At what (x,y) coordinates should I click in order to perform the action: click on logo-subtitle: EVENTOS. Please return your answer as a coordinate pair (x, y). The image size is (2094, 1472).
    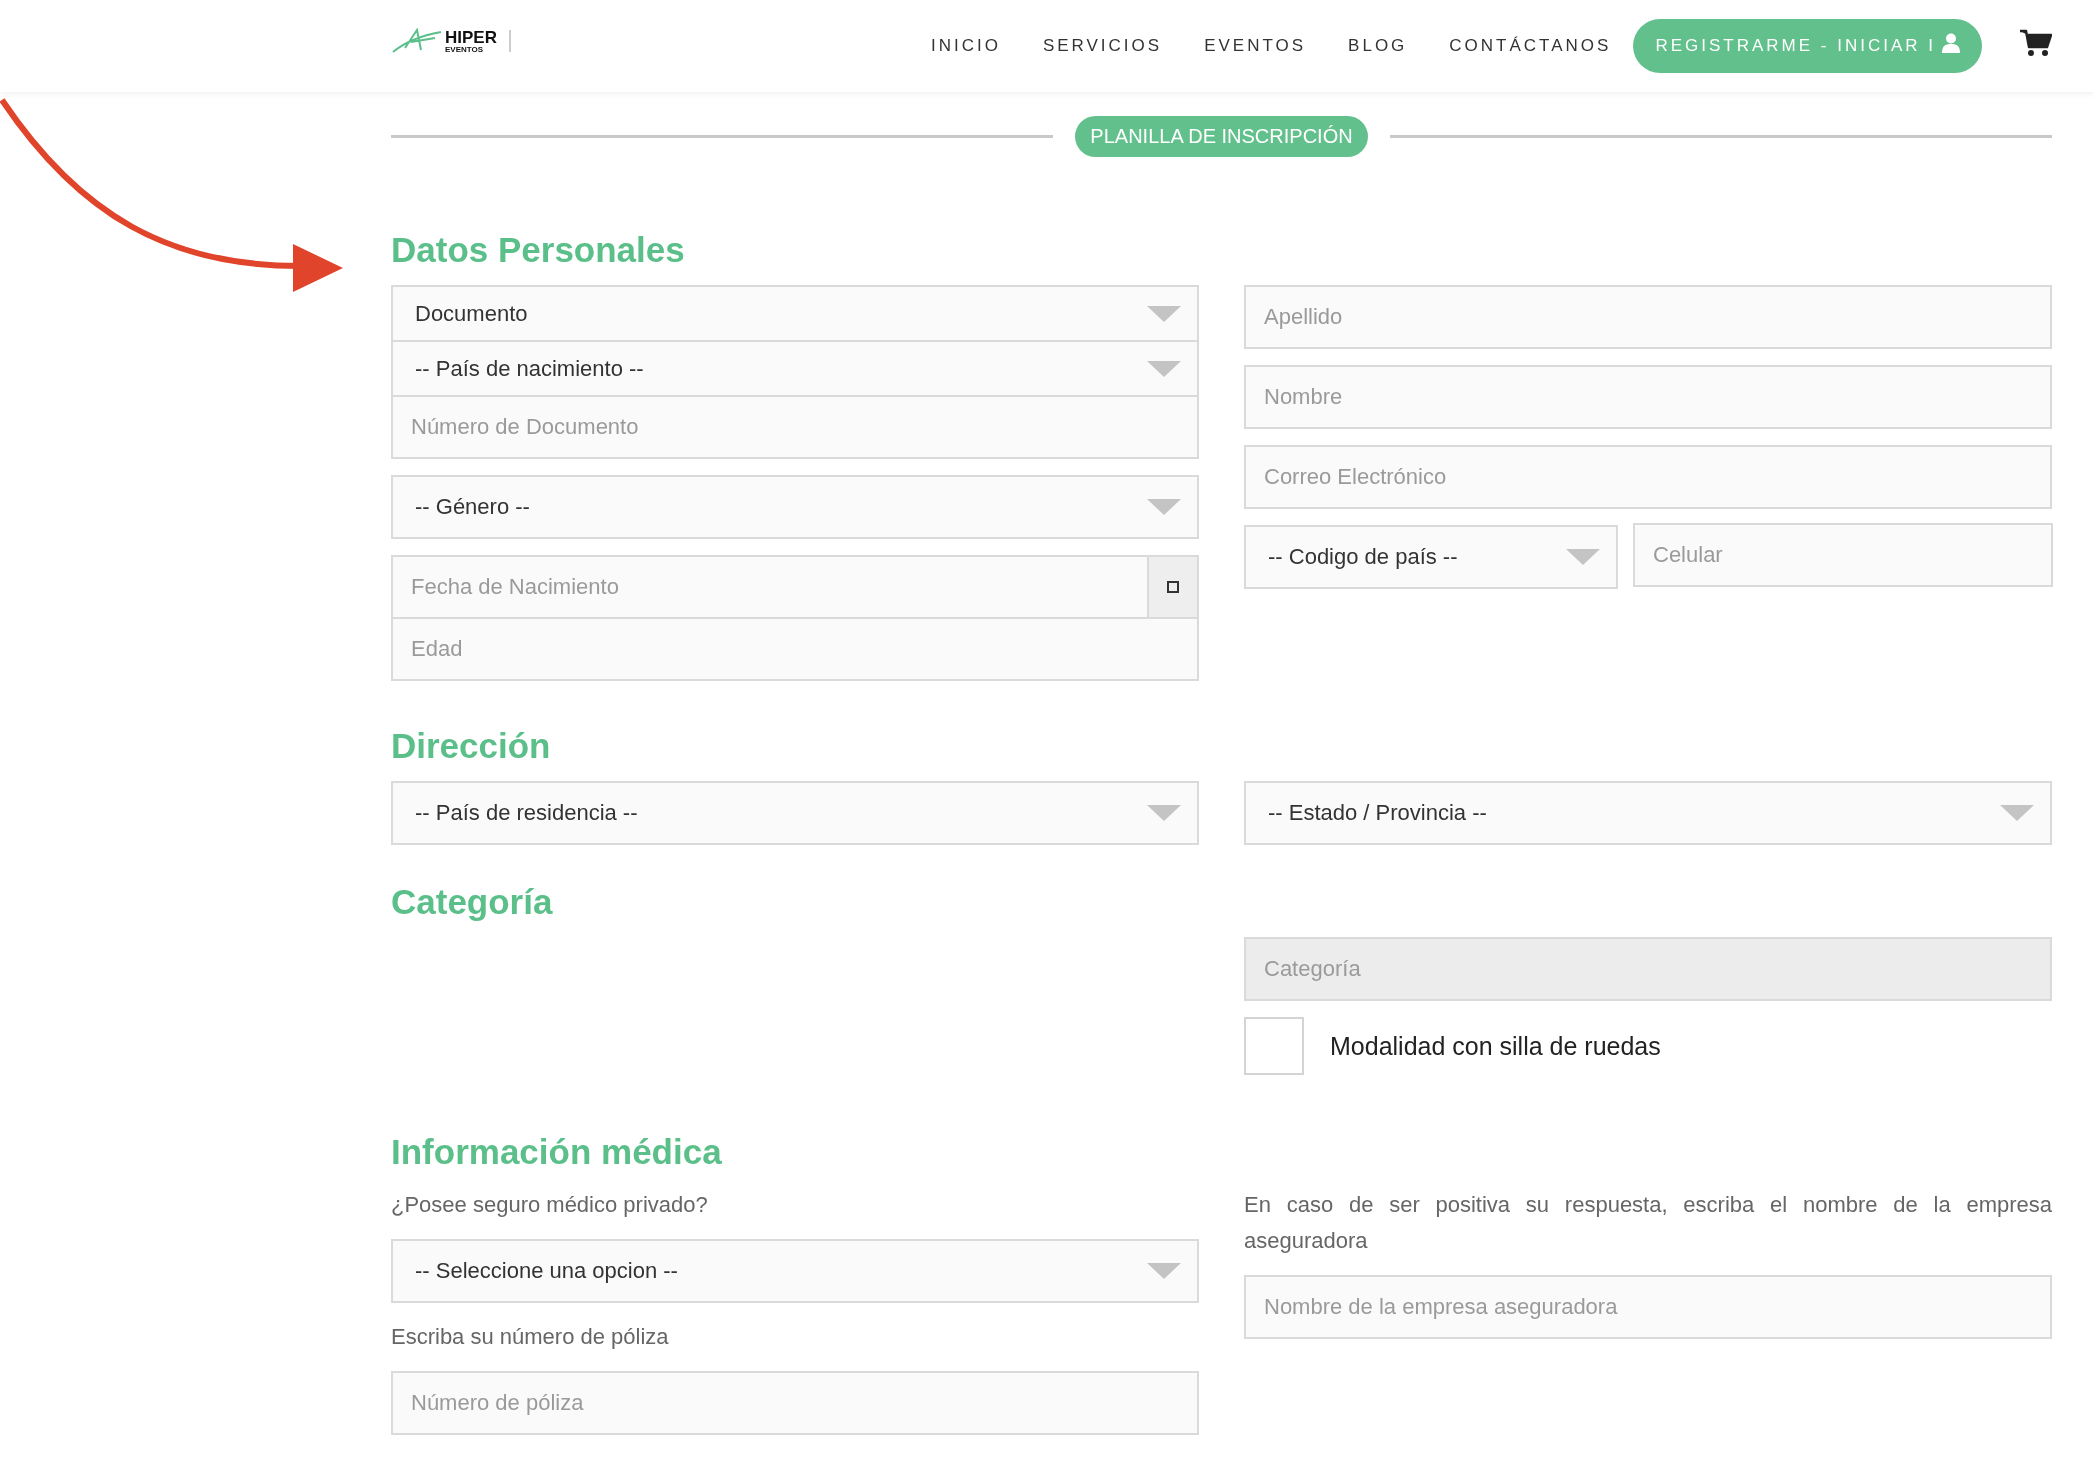
    Looking at the image, I should click on (465, 49).